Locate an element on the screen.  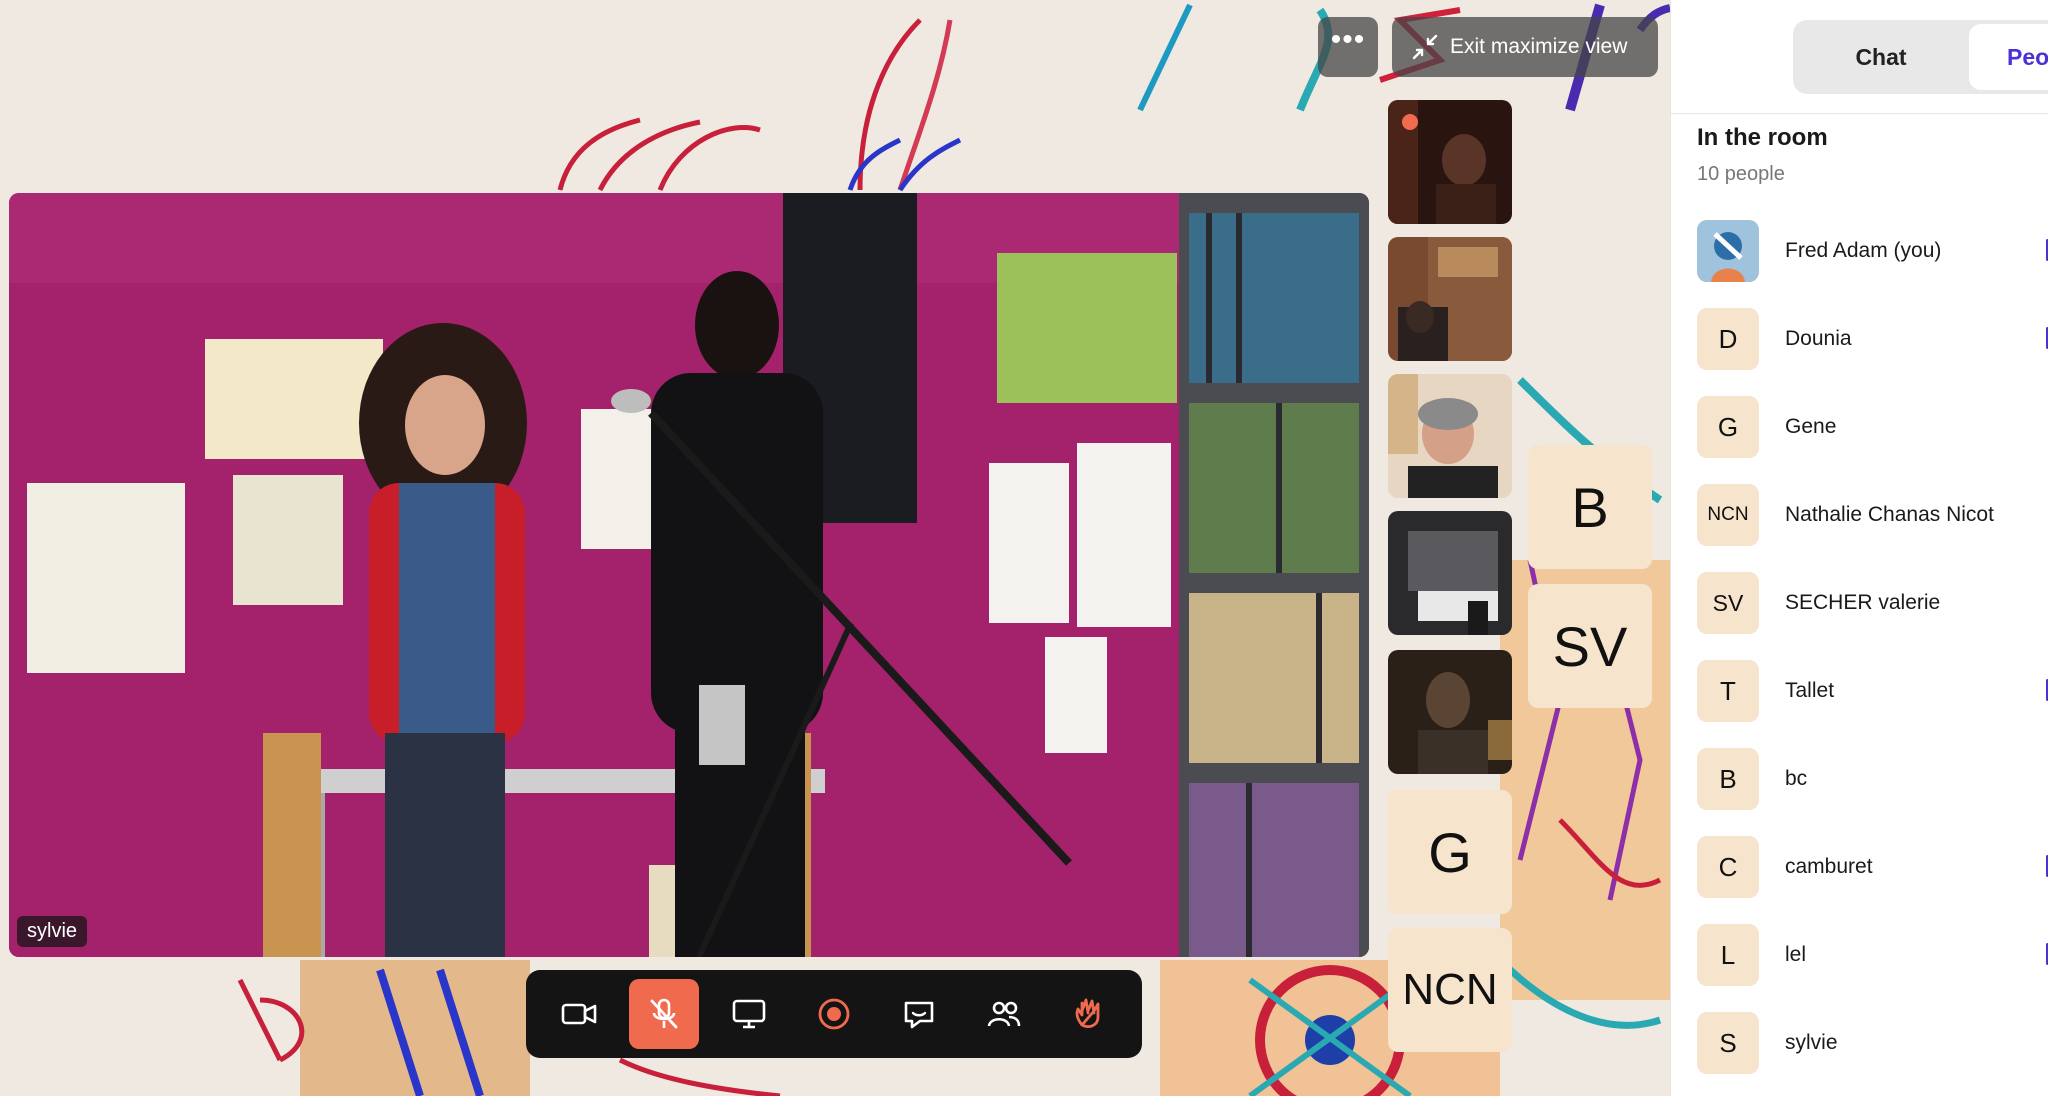
list-item-person: B bc is located at coordinates (1872, 779).